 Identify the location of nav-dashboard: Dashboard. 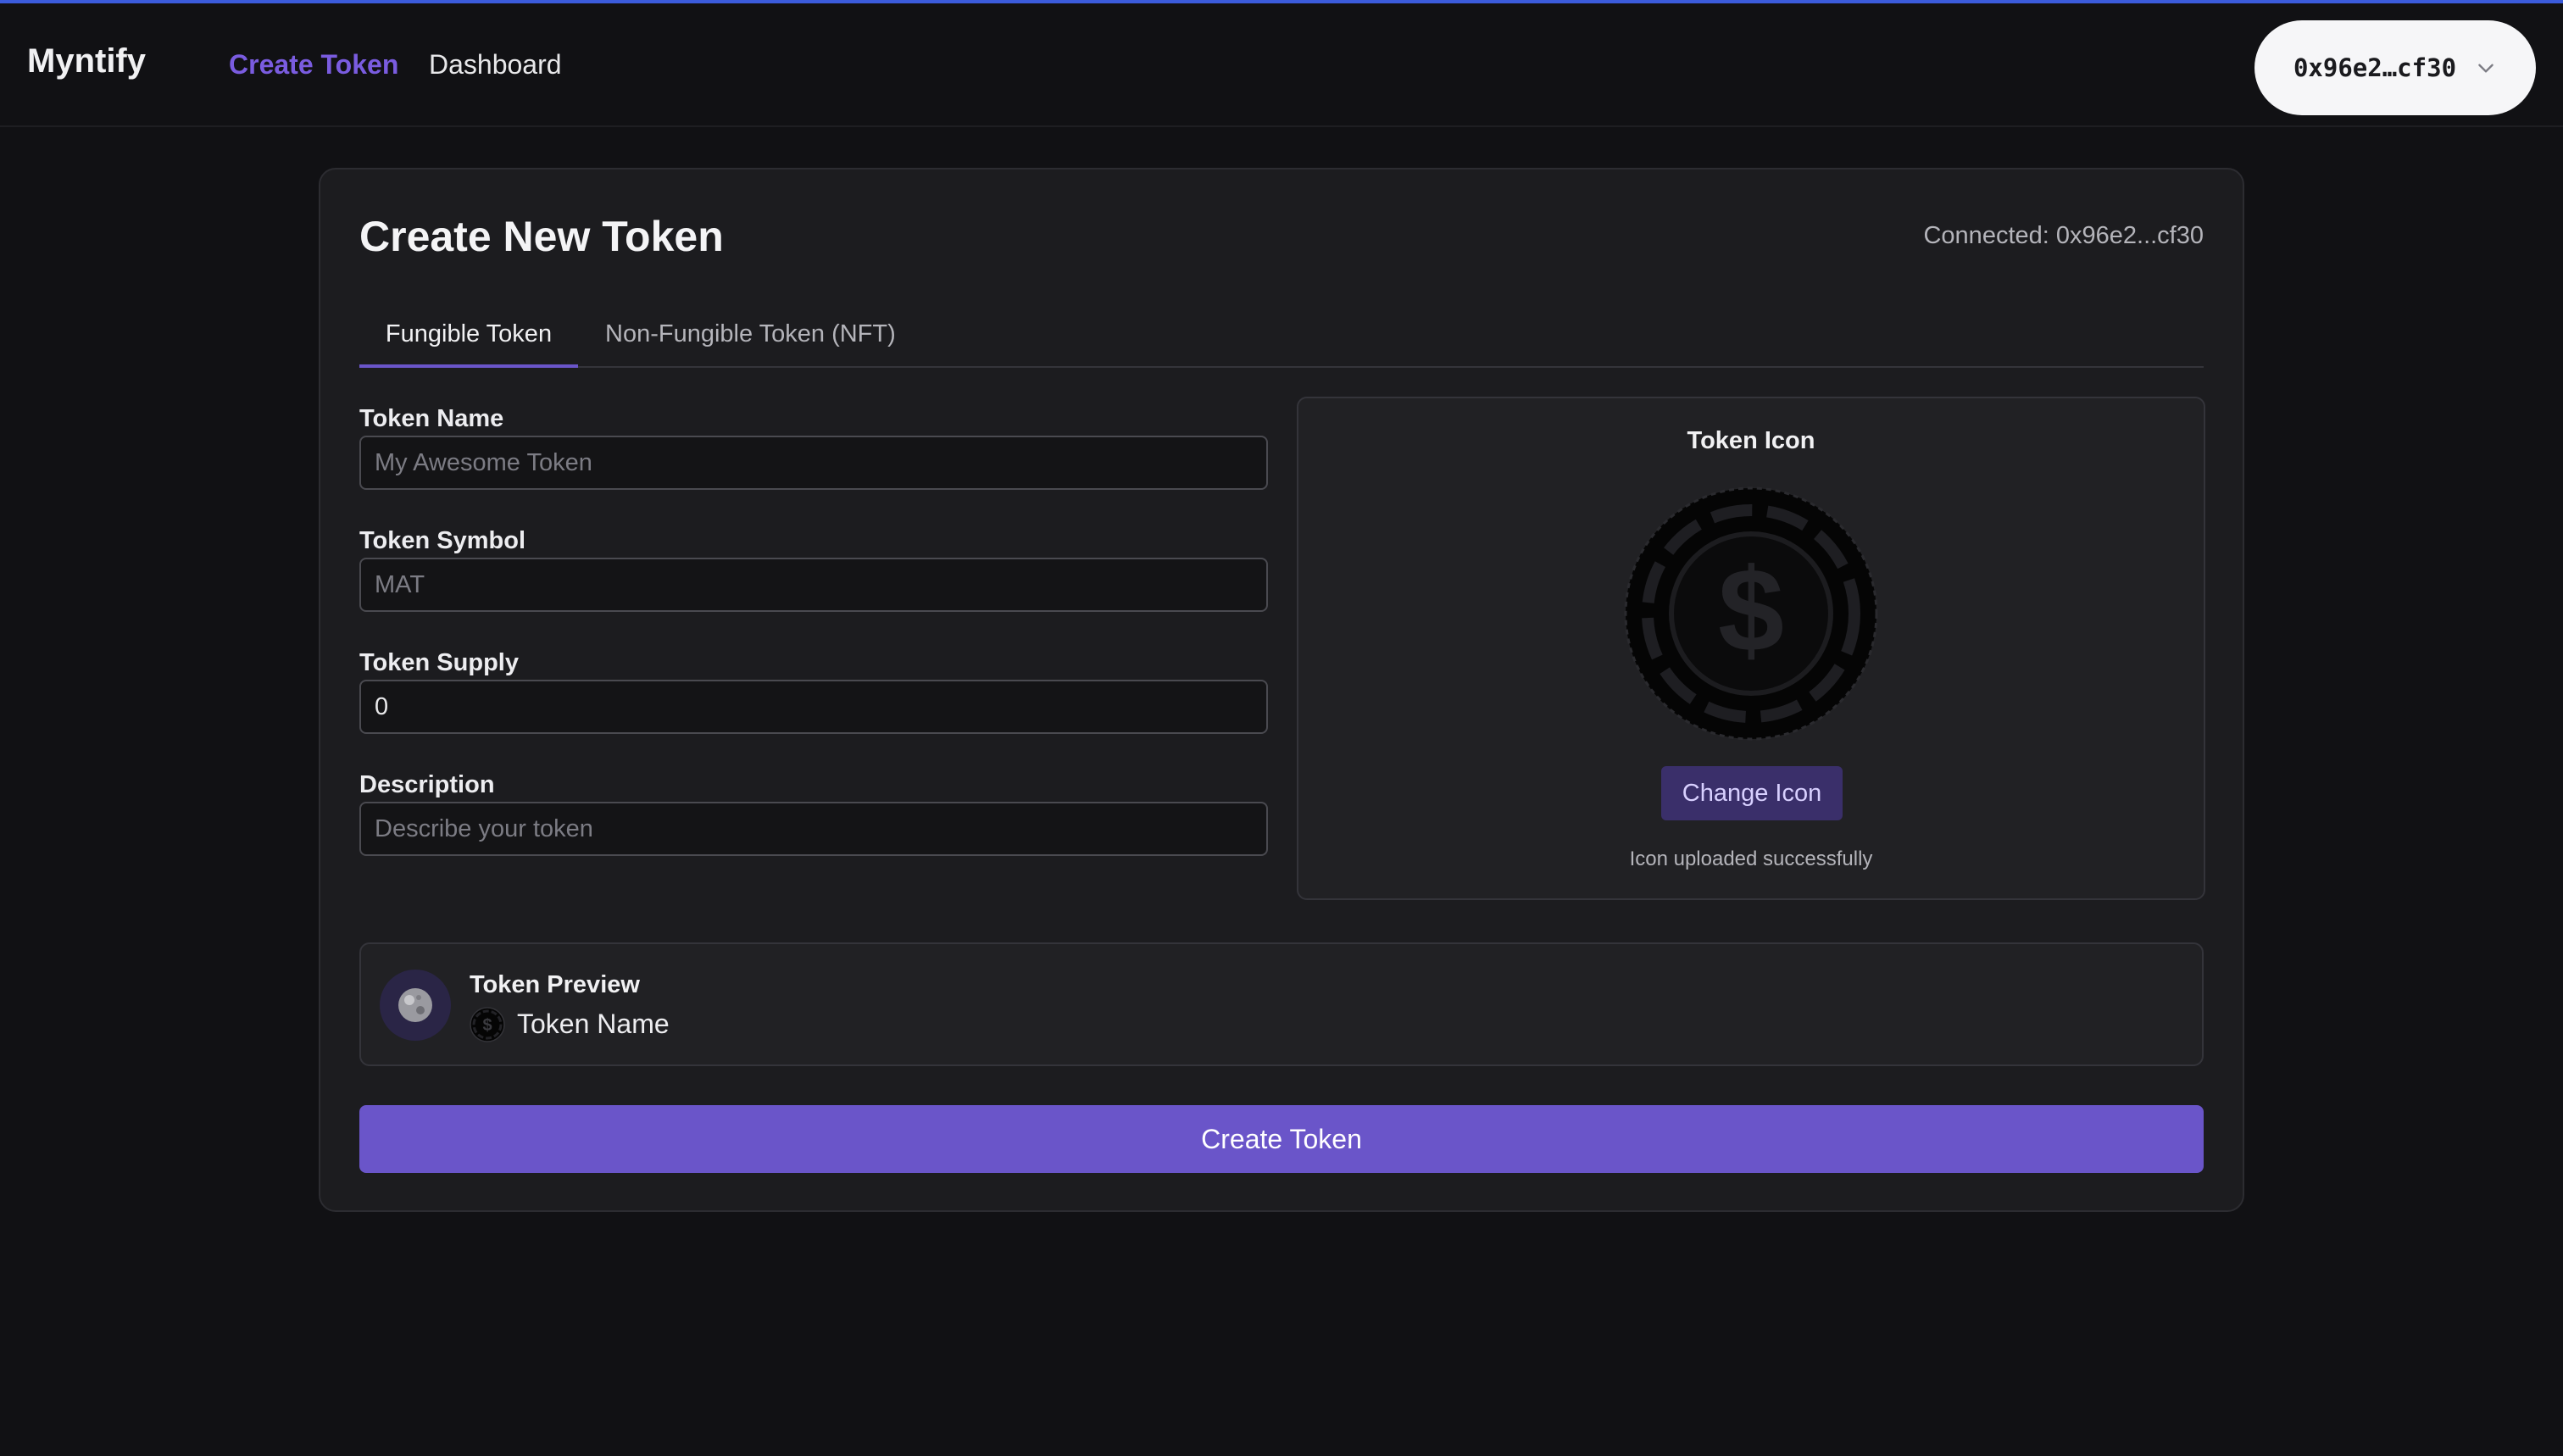
(495, 65).